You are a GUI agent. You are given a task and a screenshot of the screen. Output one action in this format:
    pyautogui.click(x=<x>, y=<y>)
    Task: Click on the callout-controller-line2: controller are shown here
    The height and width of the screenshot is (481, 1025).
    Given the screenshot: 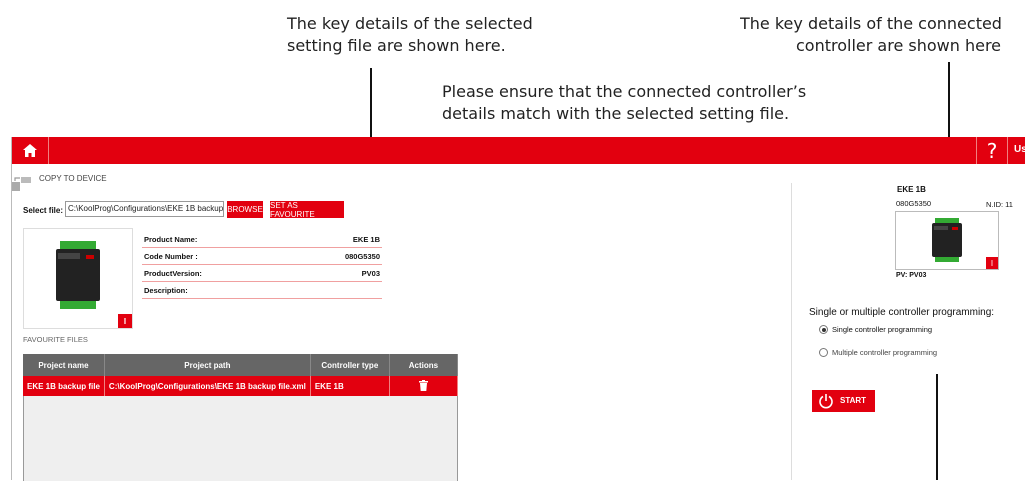 What is the action you would take?
    pyautogui.click(x=899, y=45)
    